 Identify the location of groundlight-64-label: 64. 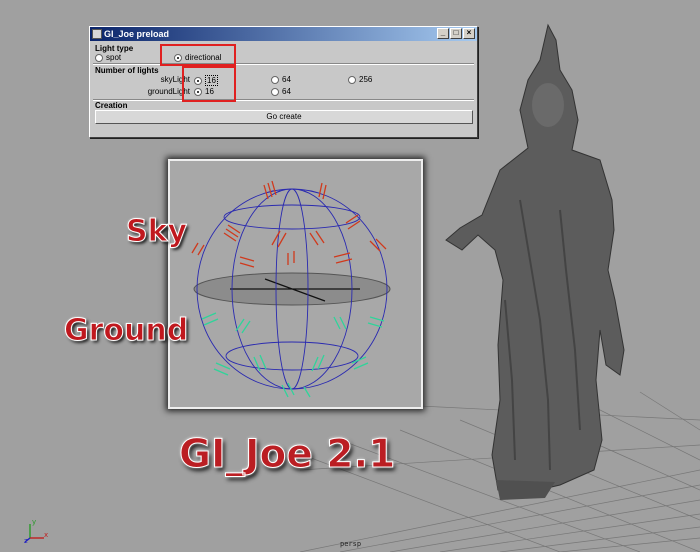
(286, 91).